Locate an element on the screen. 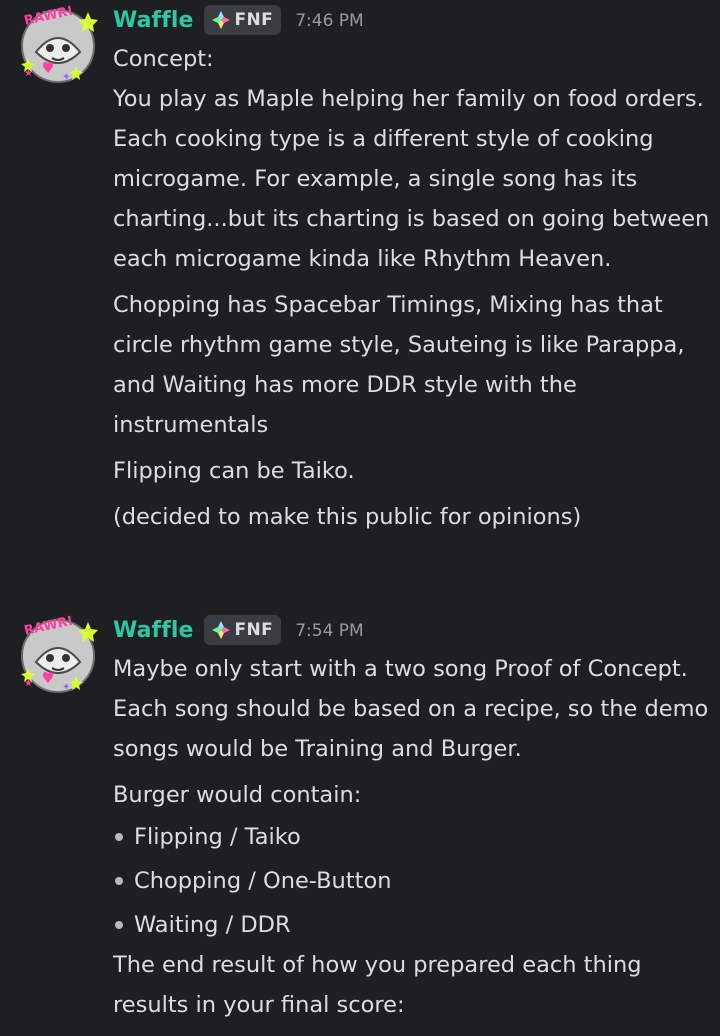 The image size is (720, 1036). list-item: Flipping / Taiko is located at coordinates (413, 837).